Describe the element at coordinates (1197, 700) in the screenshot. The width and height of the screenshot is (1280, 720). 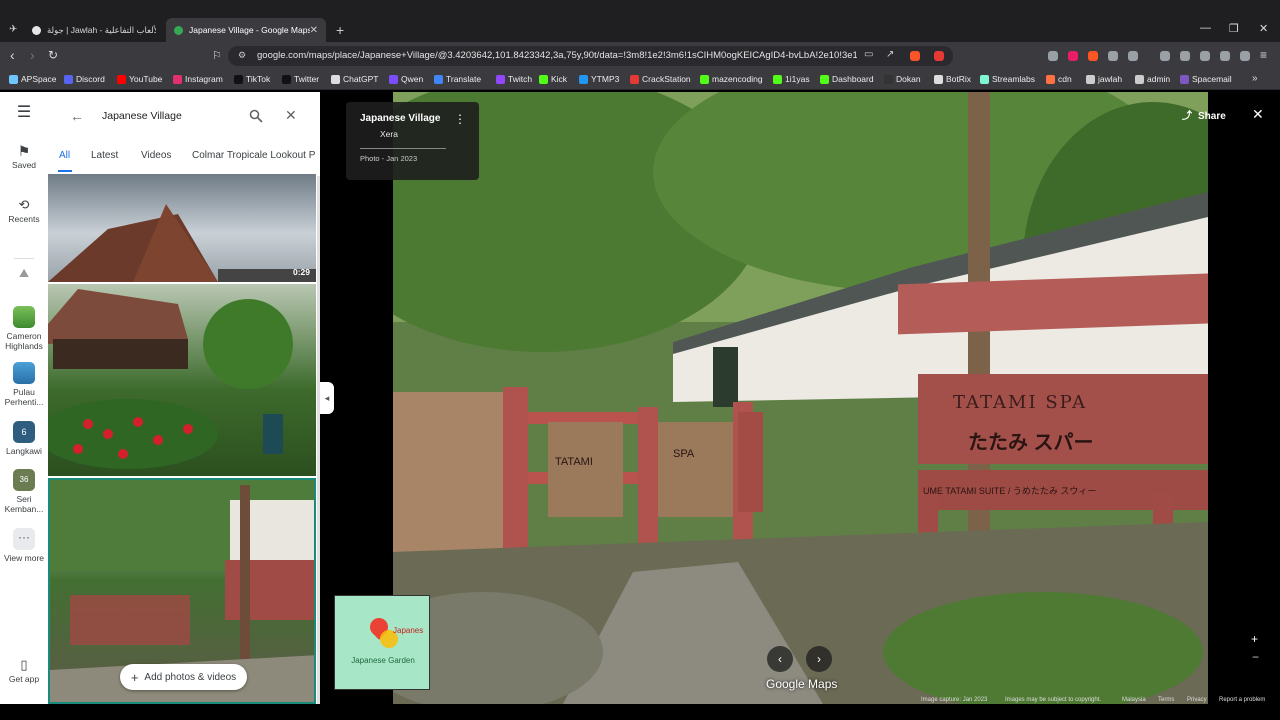
I see `privacy-link: Privacy` at that location.